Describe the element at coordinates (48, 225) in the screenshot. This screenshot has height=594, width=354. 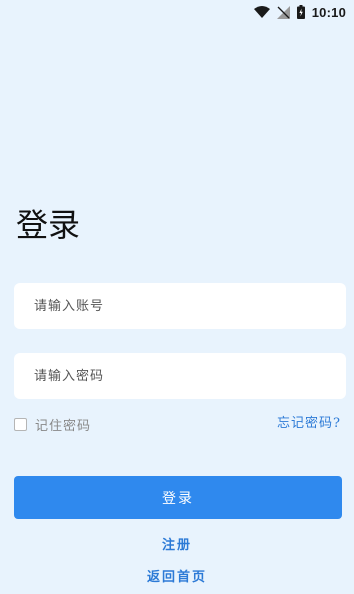
I see `page-title: 登录` at that location.